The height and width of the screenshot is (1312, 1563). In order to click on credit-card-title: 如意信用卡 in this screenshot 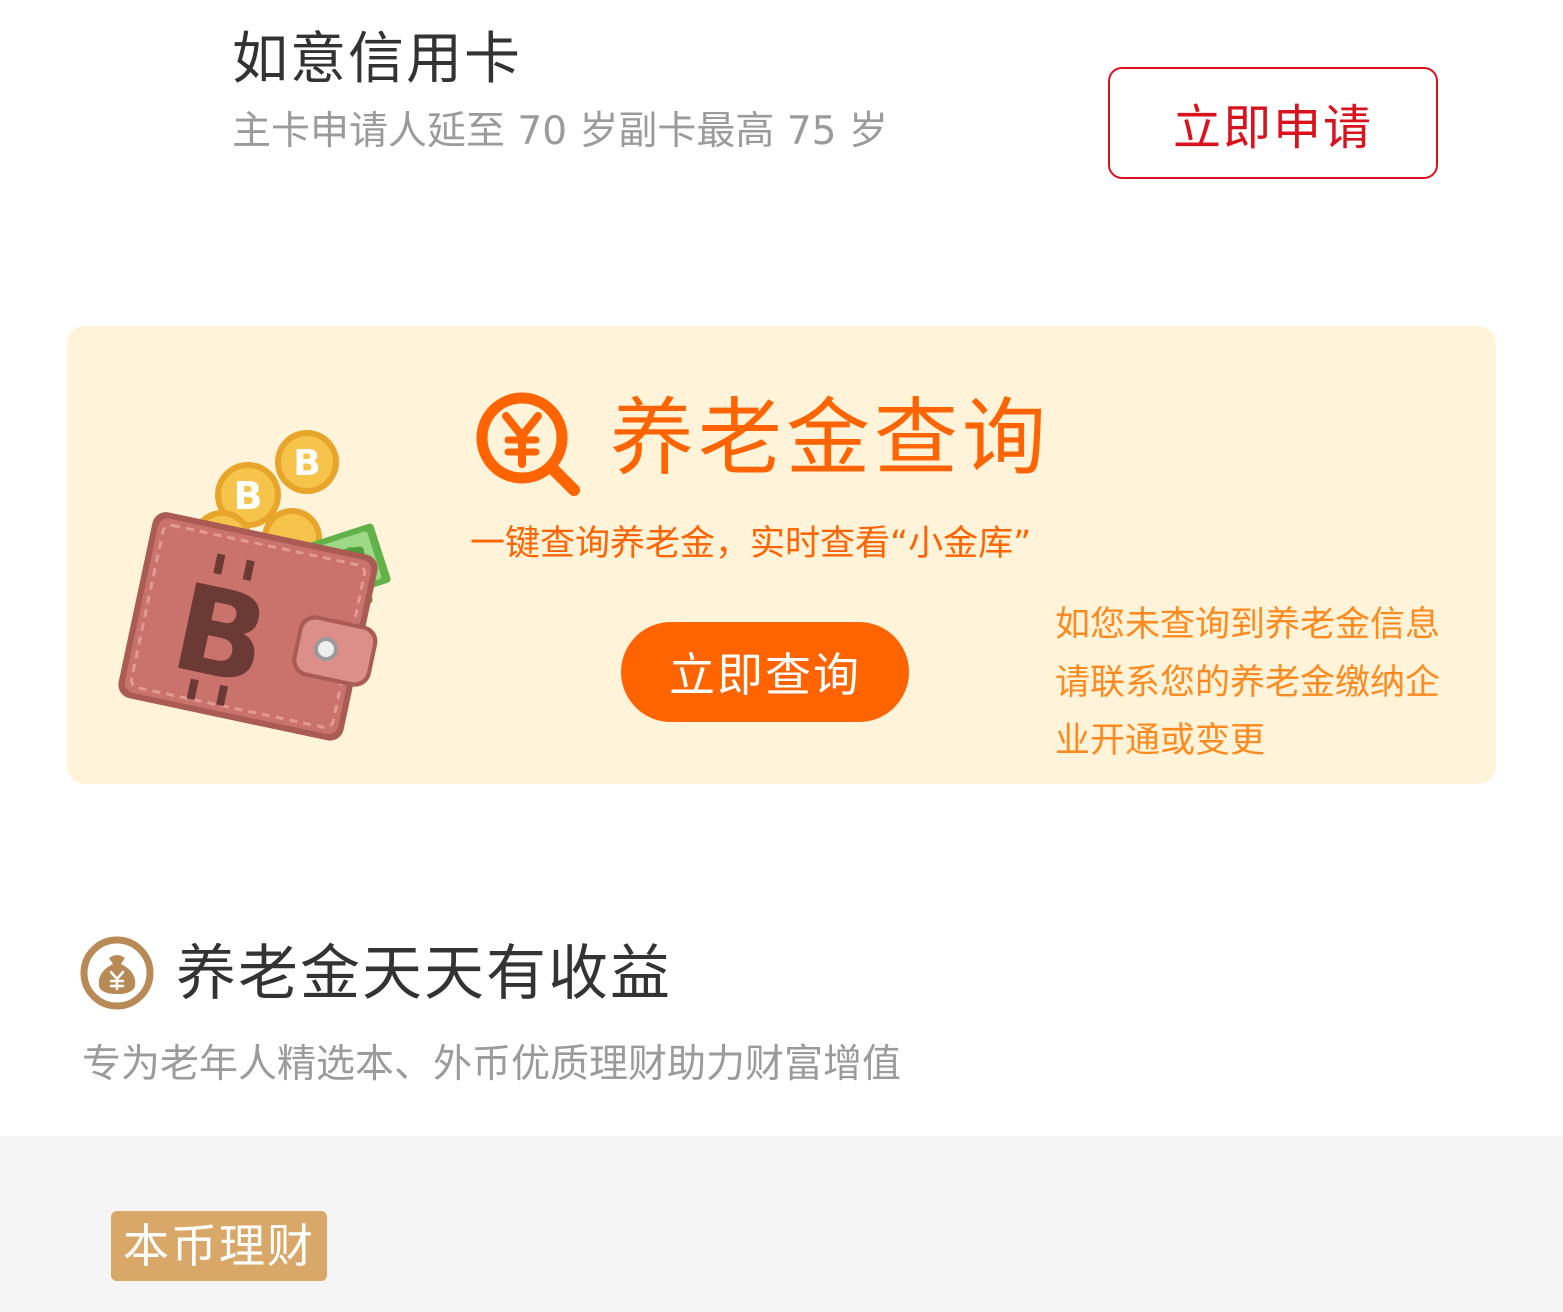, I will do `click(377, 59)`.